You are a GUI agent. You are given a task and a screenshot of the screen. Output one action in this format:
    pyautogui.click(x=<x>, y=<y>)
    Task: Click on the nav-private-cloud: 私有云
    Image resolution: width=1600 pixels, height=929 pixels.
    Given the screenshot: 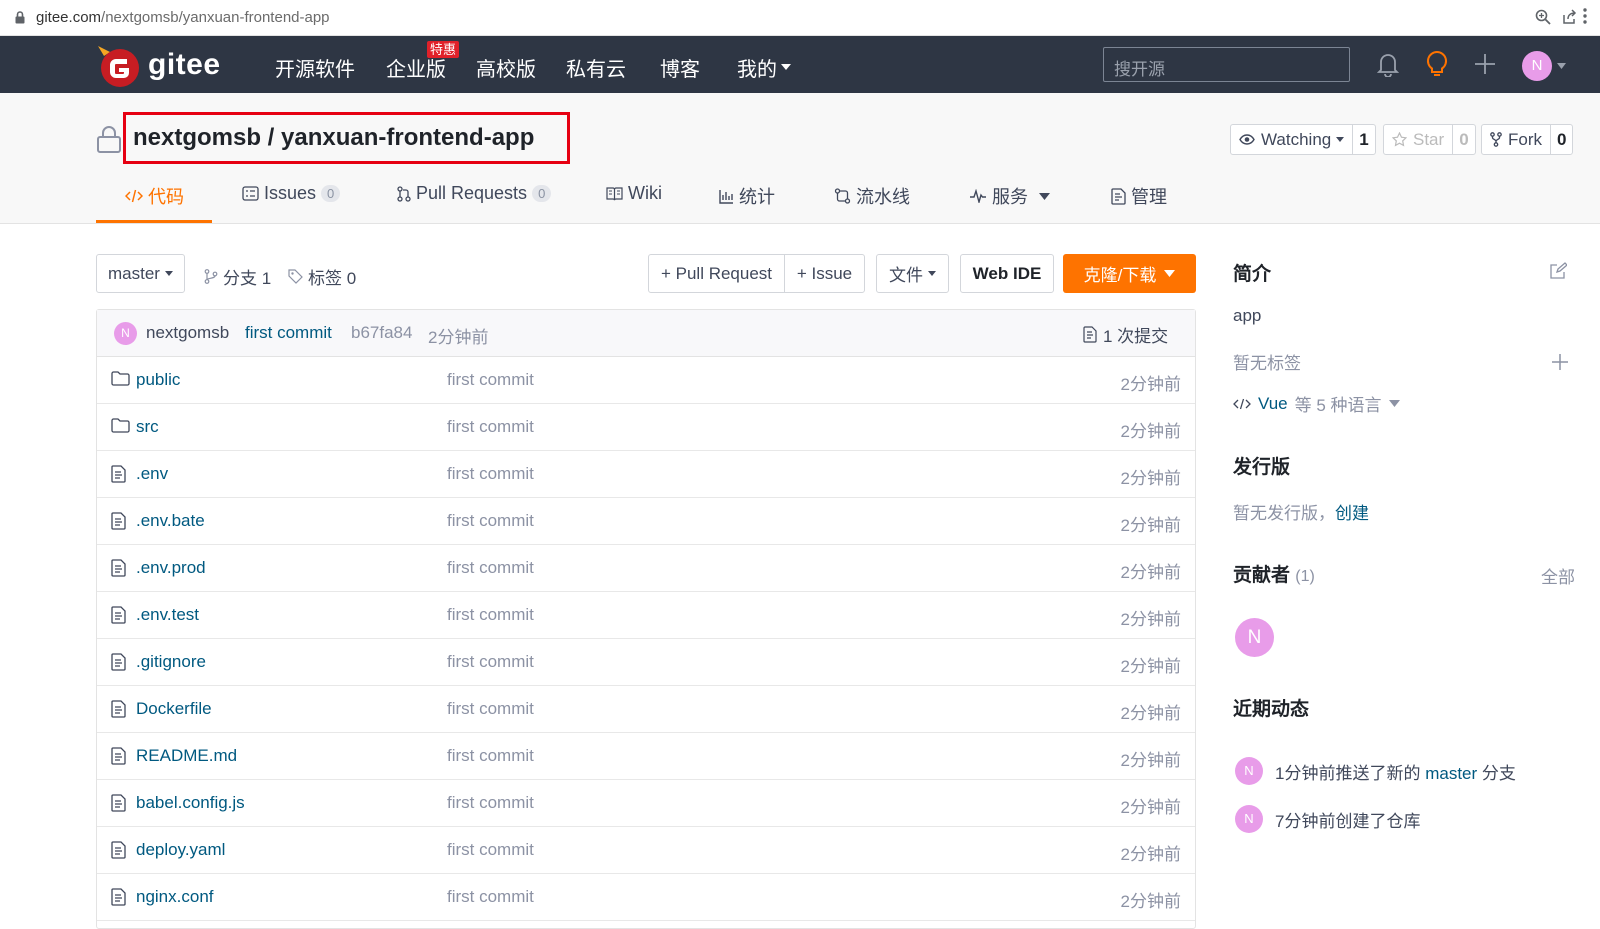 What is the action you would take?
    pyautogui.click(x=596, y=67)
    